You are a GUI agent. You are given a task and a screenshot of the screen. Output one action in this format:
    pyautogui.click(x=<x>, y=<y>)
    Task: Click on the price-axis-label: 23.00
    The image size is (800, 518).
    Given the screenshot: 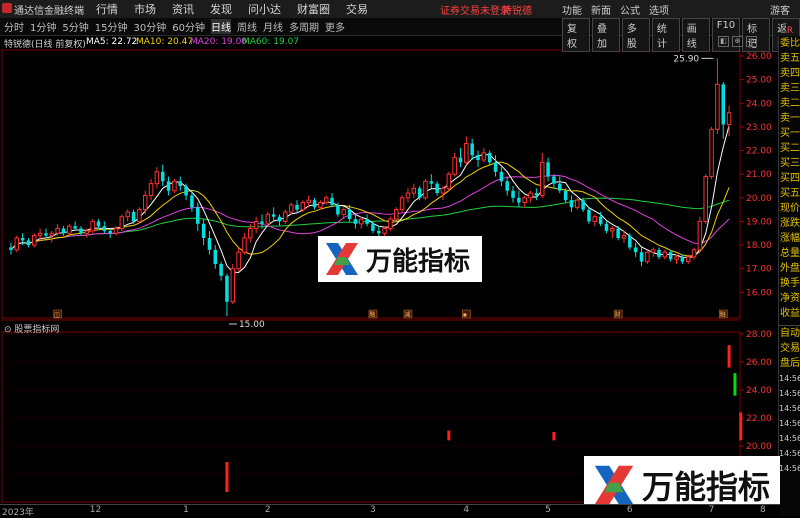 What is the action you would take?
    pyautogui.click(x=759, y=128)
    